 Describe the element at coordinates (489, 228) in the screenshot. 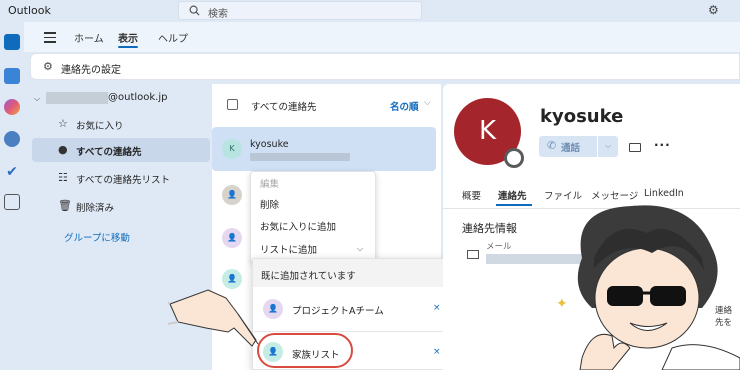

I see `contact-info-title: 連絡先情報` at that location.